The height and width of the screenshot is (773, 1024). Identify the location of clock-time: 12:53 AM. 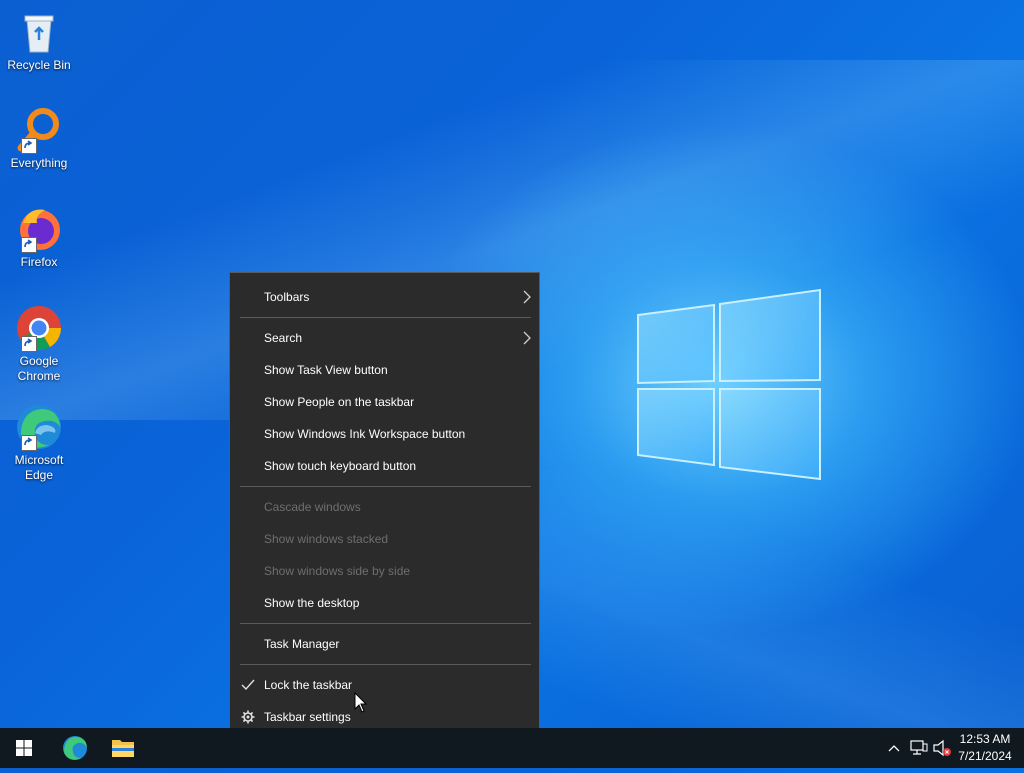
(985, 739).